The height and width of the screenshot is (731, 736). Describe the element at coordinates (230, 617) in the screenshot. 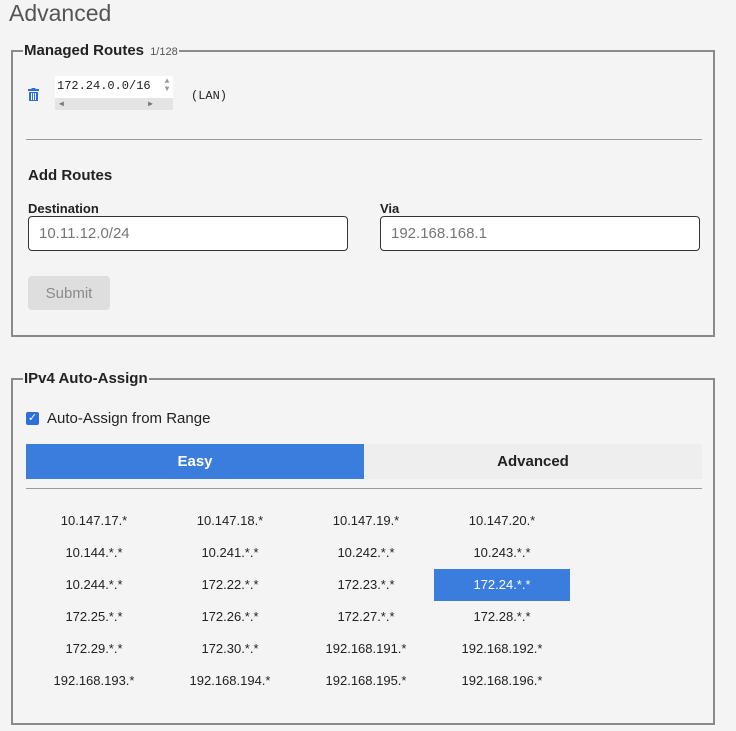

I see `range-option: 172.26.*.*` at that location.